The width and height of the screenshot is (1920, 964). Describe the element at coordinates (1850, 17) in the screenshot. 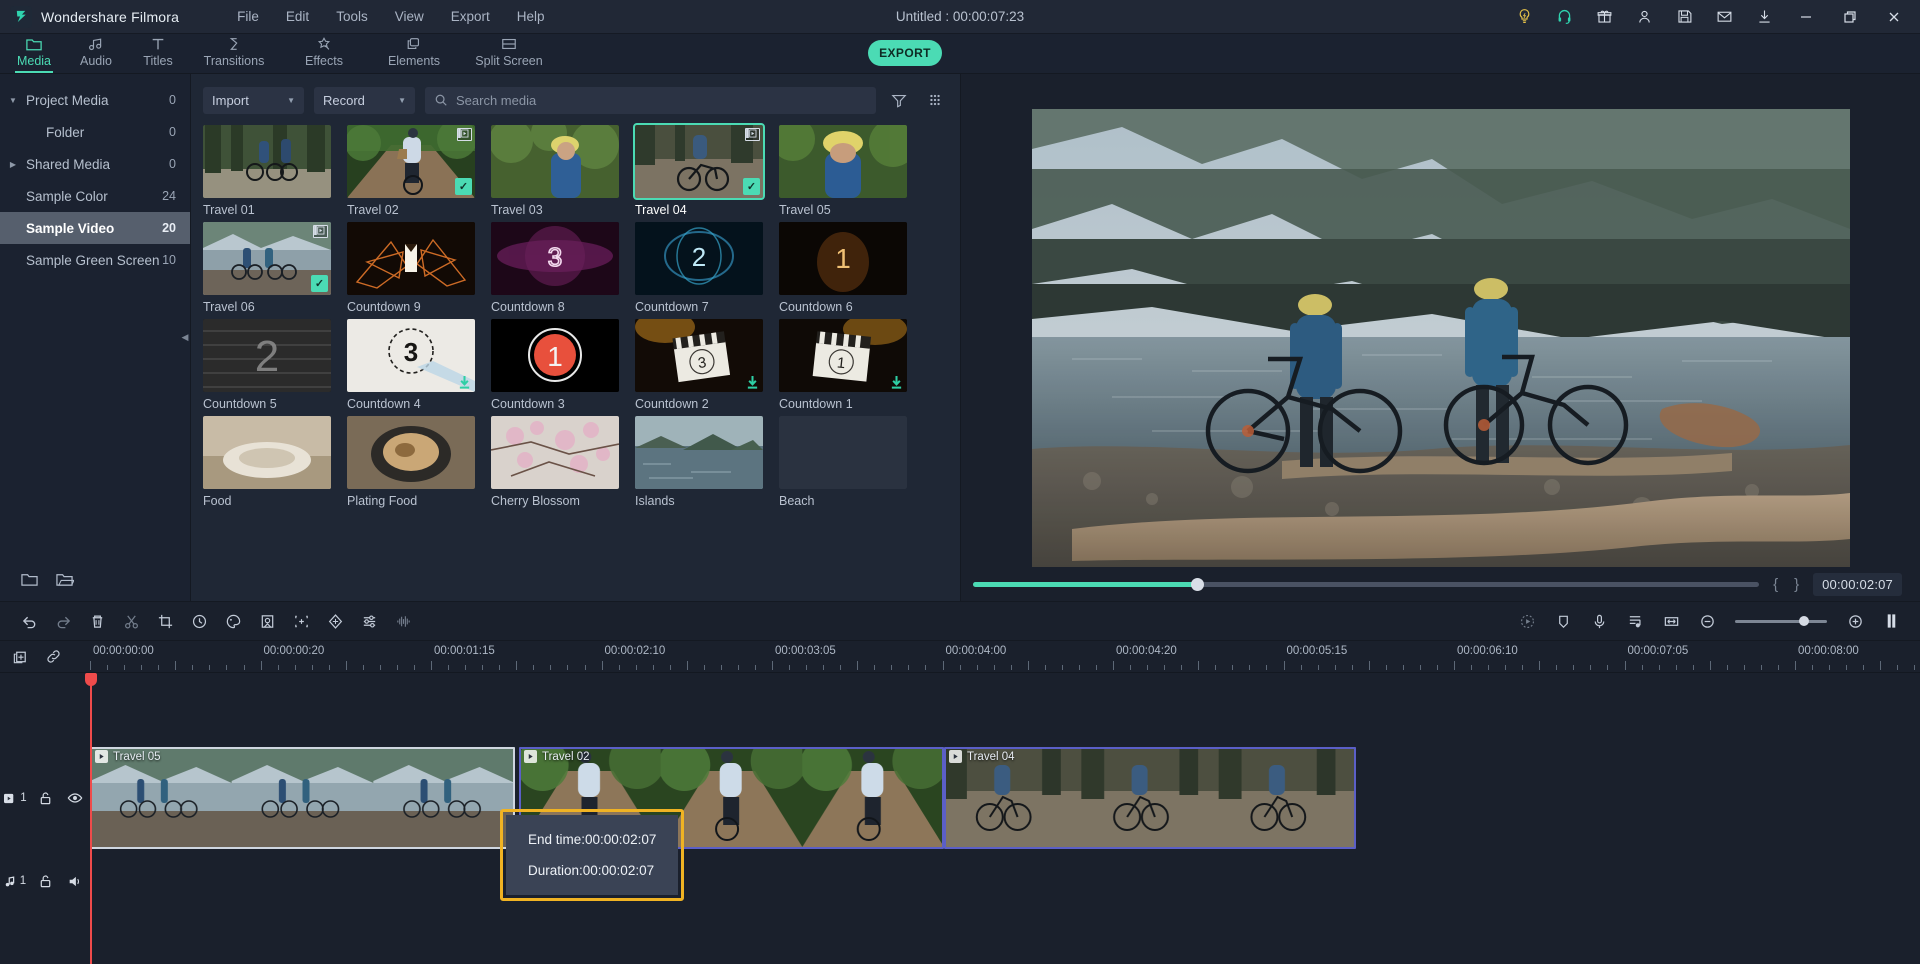

I see `restore-button` at that location.